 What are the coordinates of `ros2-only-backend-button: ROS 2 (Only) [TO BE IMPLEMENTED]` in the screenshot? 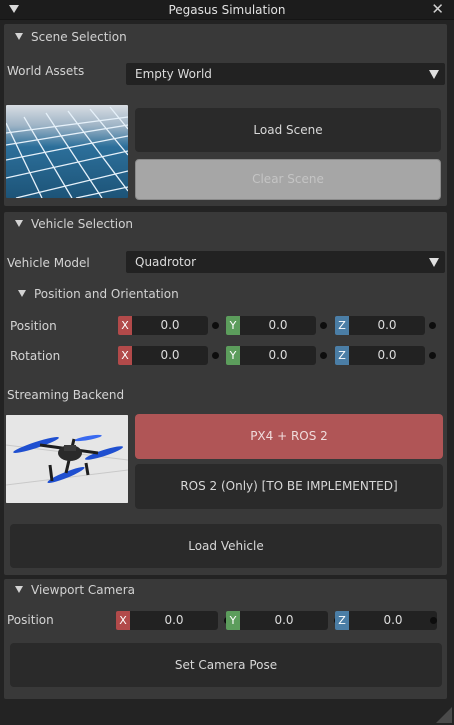 It's located at (289, 486).